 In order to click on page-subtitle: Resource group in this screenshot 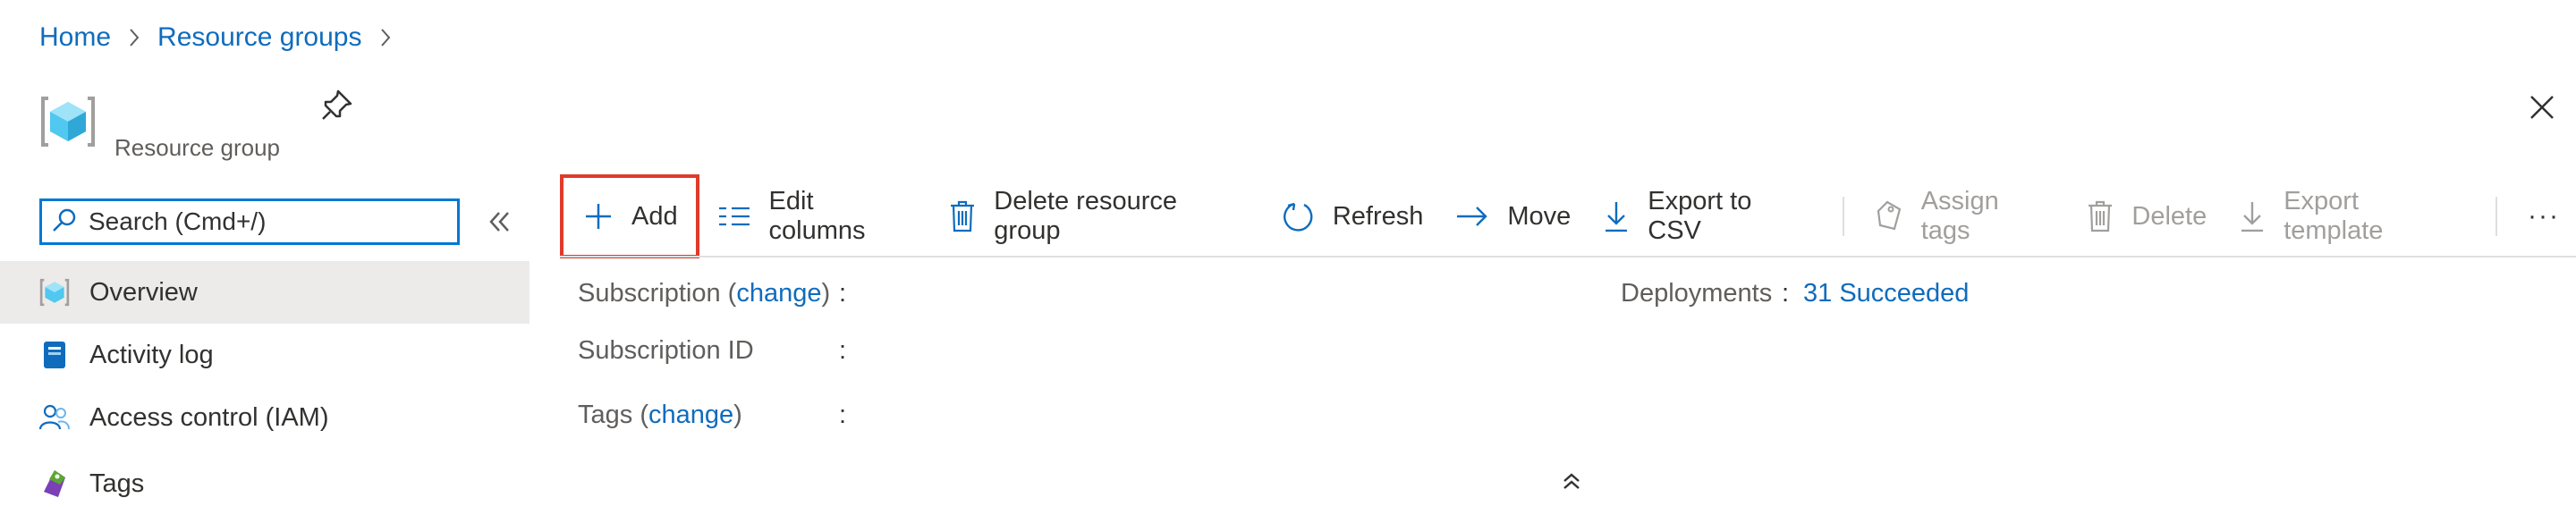, I will do `click(197, 147)`.